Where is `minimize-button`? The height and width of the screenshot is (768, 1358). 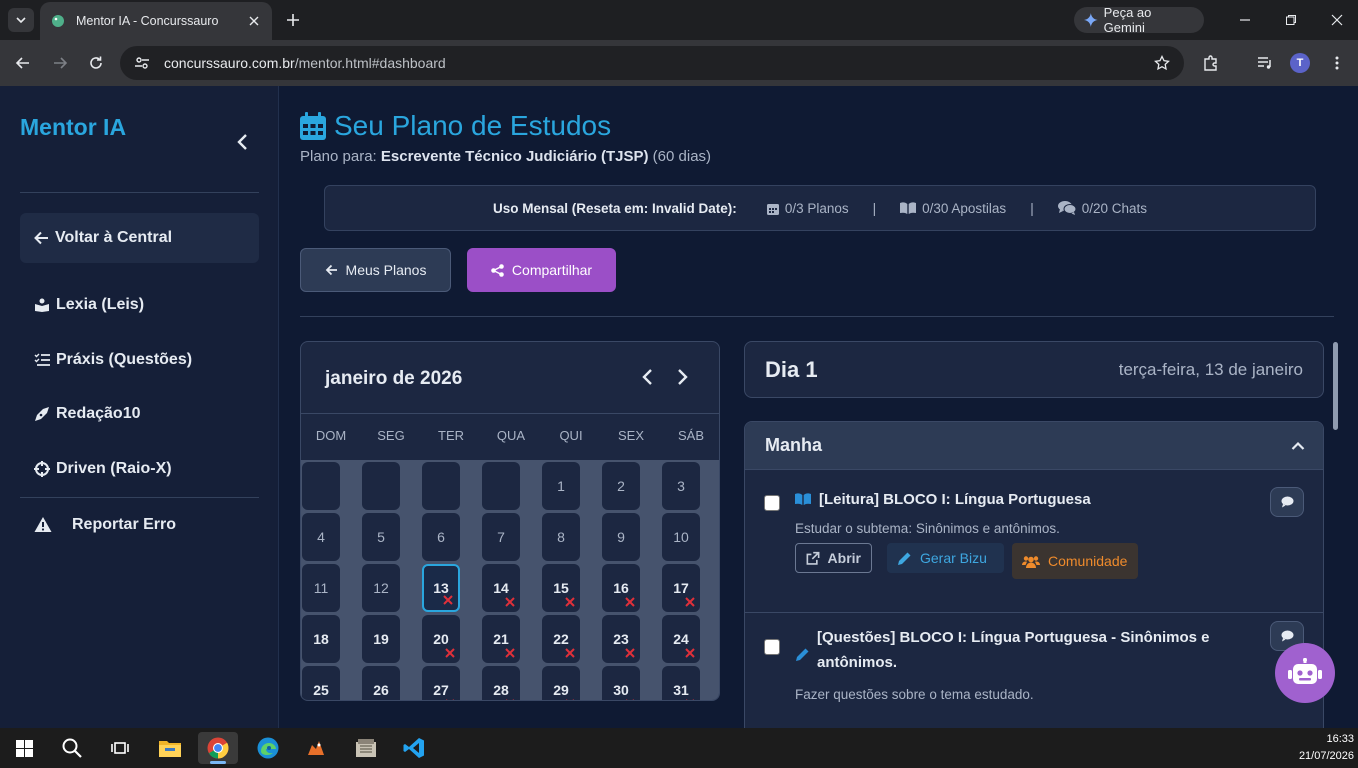 minimize-button is located at coordinates (1245, 20).